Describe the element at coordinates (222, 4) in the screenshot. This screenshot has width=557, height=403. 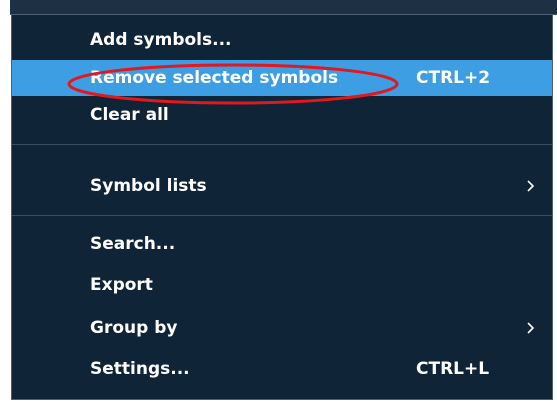
I see `obscured-header-text: ▀▀▀▀▀▀▀ ▀▀▀▀ ▀▀▀▀ ▀▀ ▀▀▀` at that location.